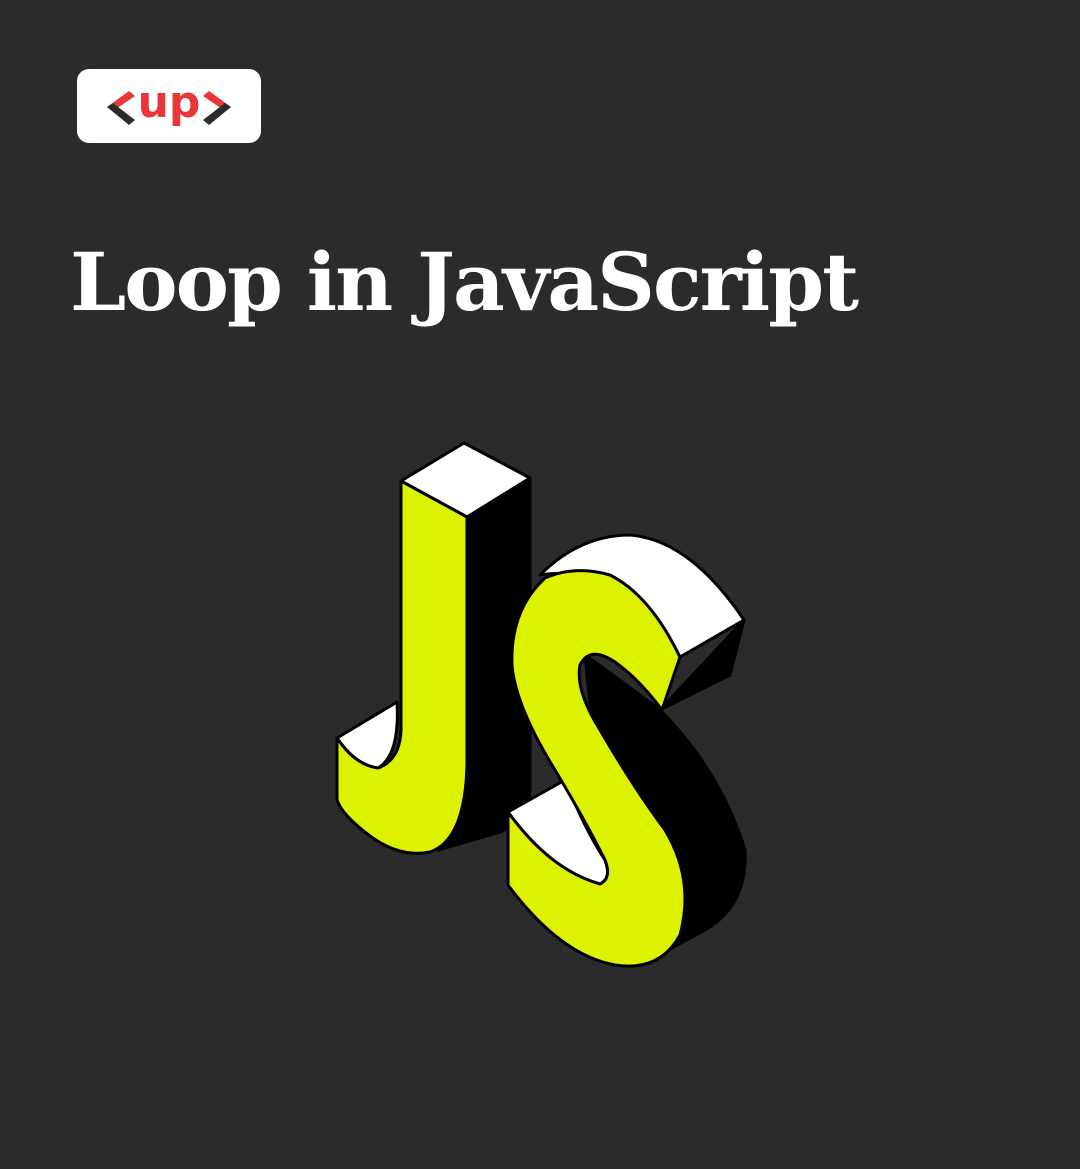  I want to click on j-letter-face, so click(402, 667).